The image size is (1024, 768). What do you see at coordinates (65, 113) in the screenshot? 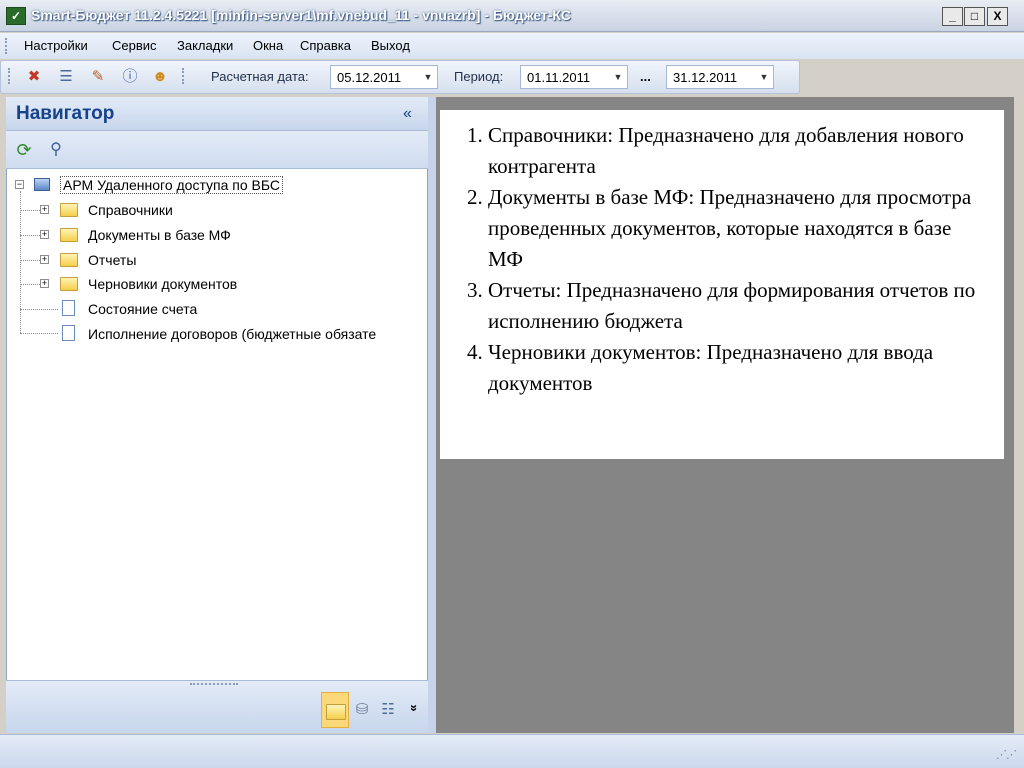
I see `navigator-title: Навигатор` at bounding box center [65, 113].